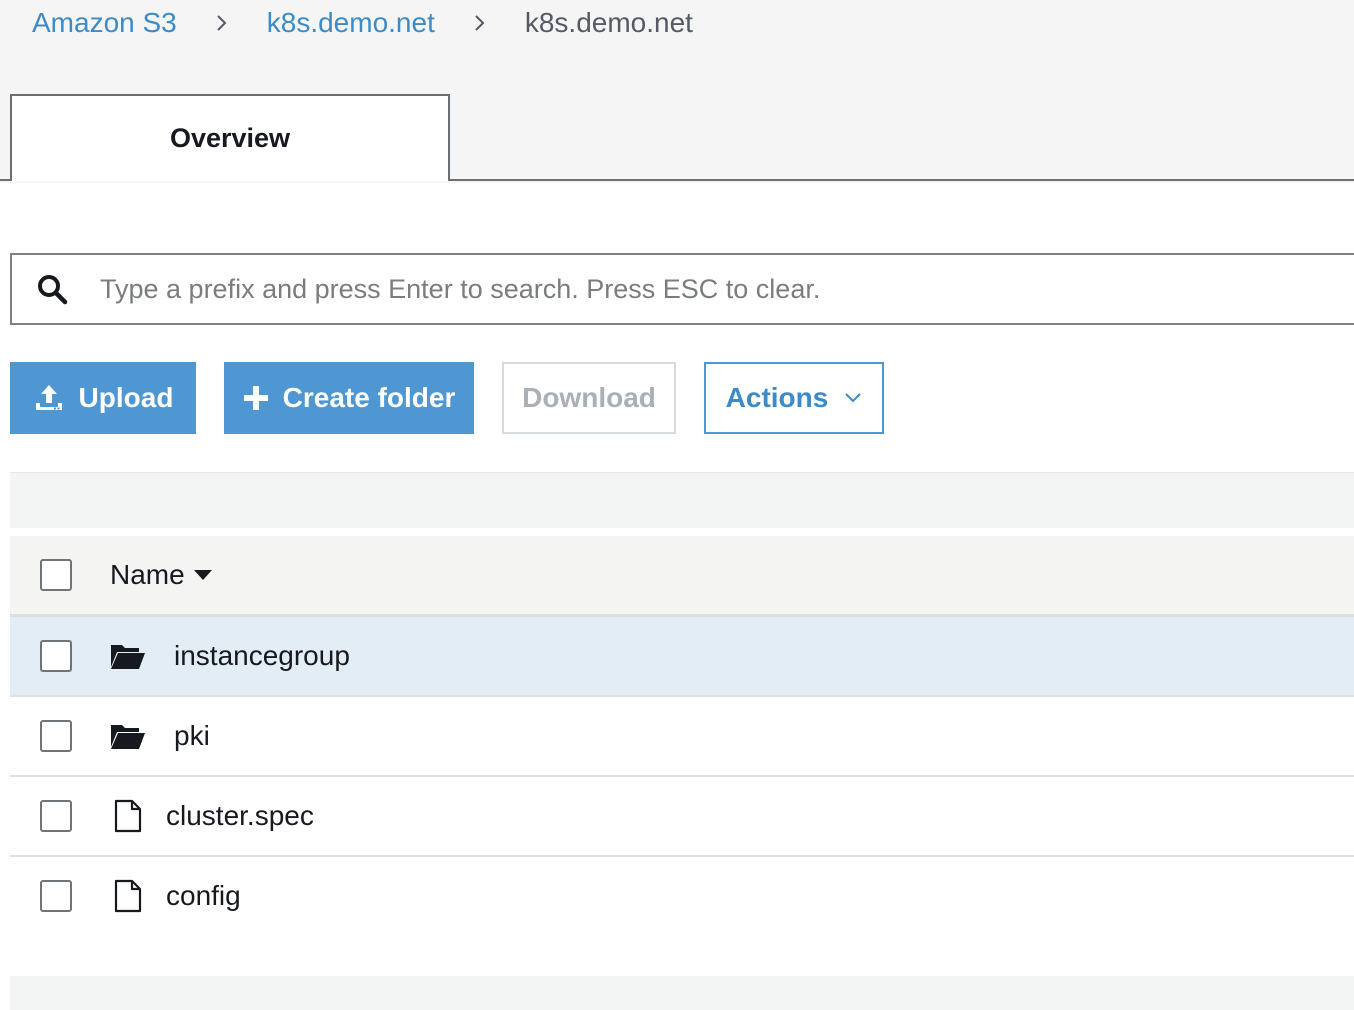 Image resolution: width=1354 pixels, height=1010 pixels. What do you see at coordinates (49, 398) in the screenshot?
I see `upload-icon` at bounding box center [49, 398].